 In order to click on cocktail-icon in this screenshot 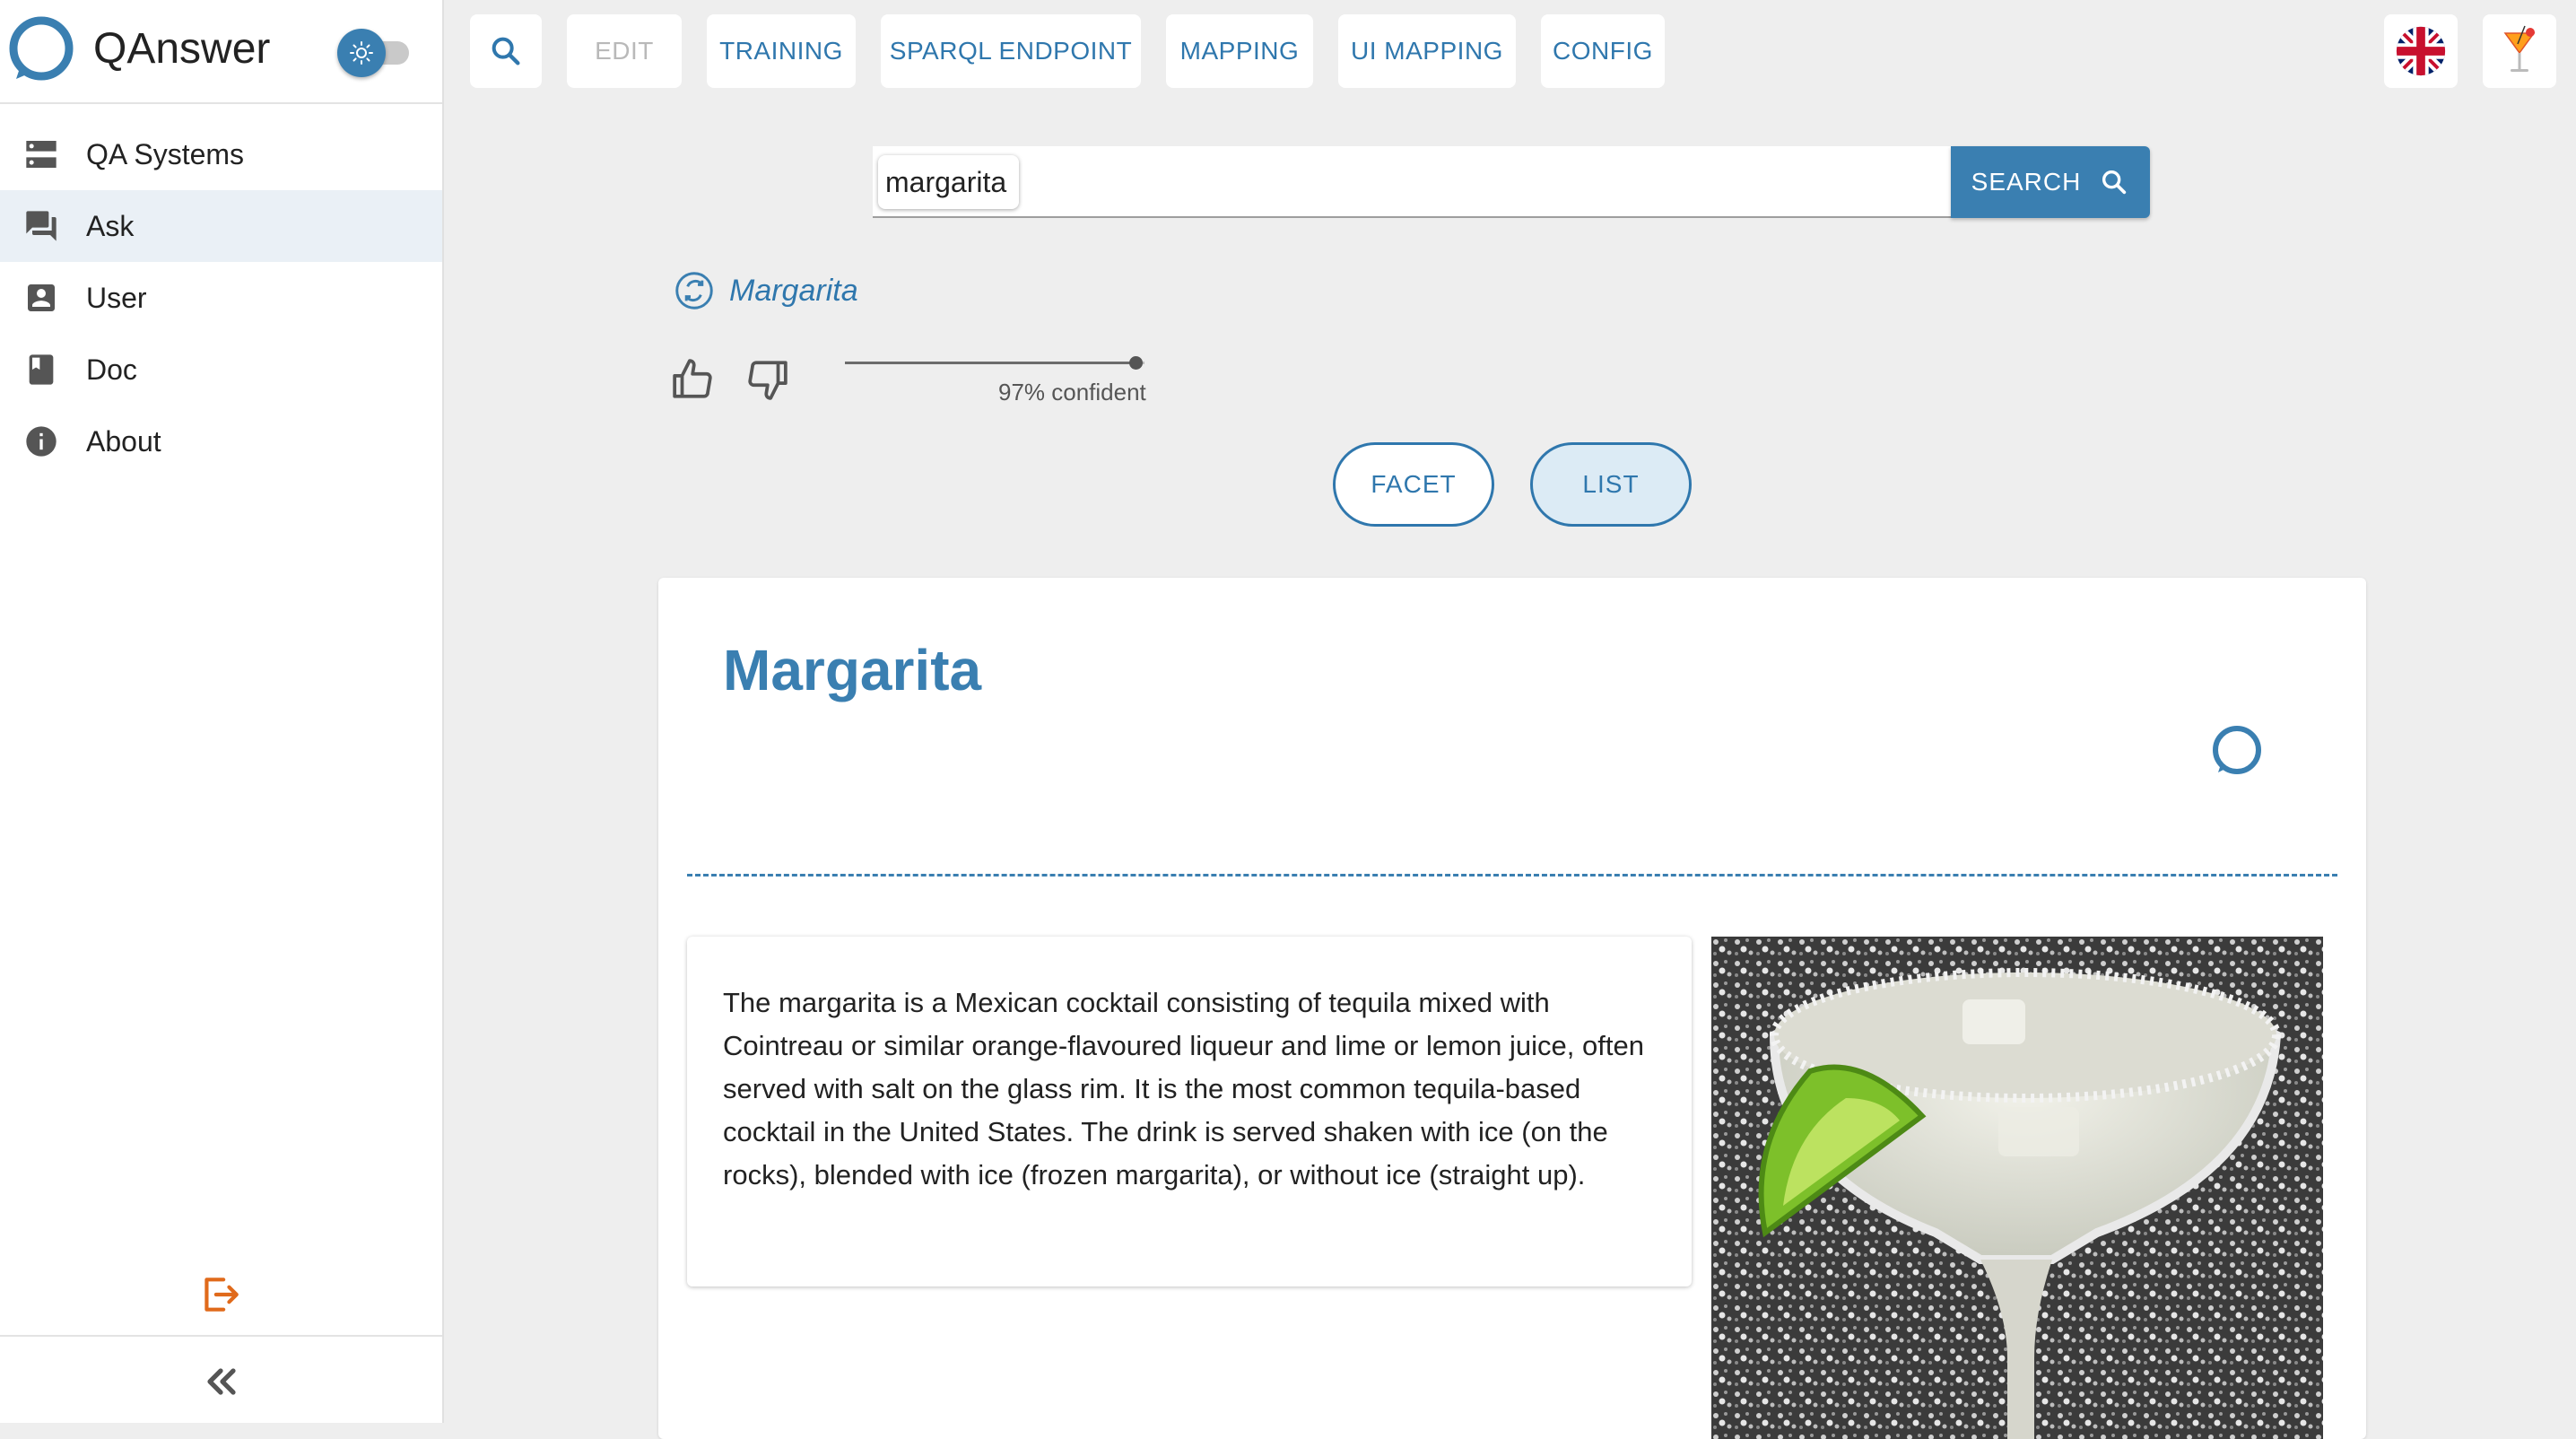, I will do `click(2519, 48)`.